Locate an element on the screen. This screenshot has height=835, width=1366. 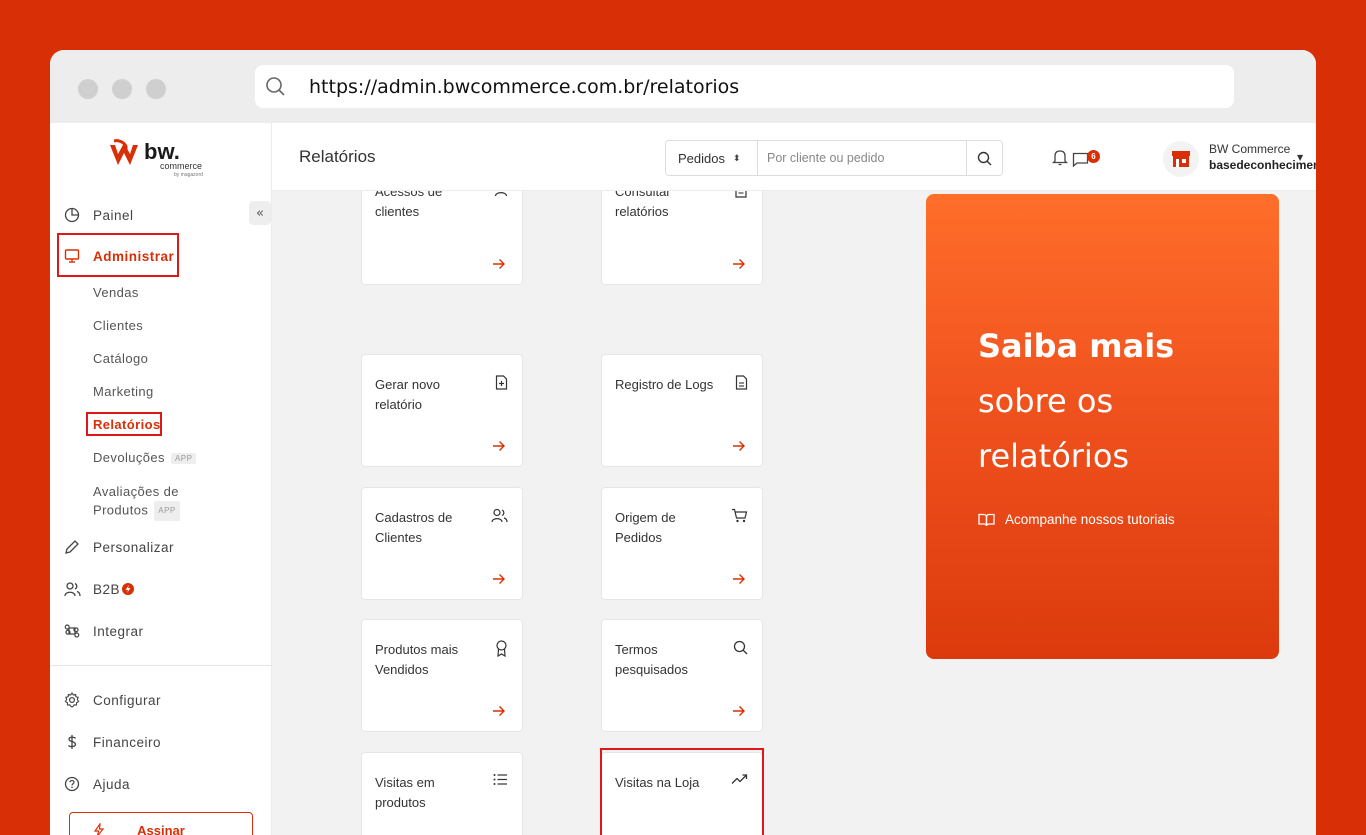
card-title: Cadastros de Clientes is located at coordinates (414, 527).